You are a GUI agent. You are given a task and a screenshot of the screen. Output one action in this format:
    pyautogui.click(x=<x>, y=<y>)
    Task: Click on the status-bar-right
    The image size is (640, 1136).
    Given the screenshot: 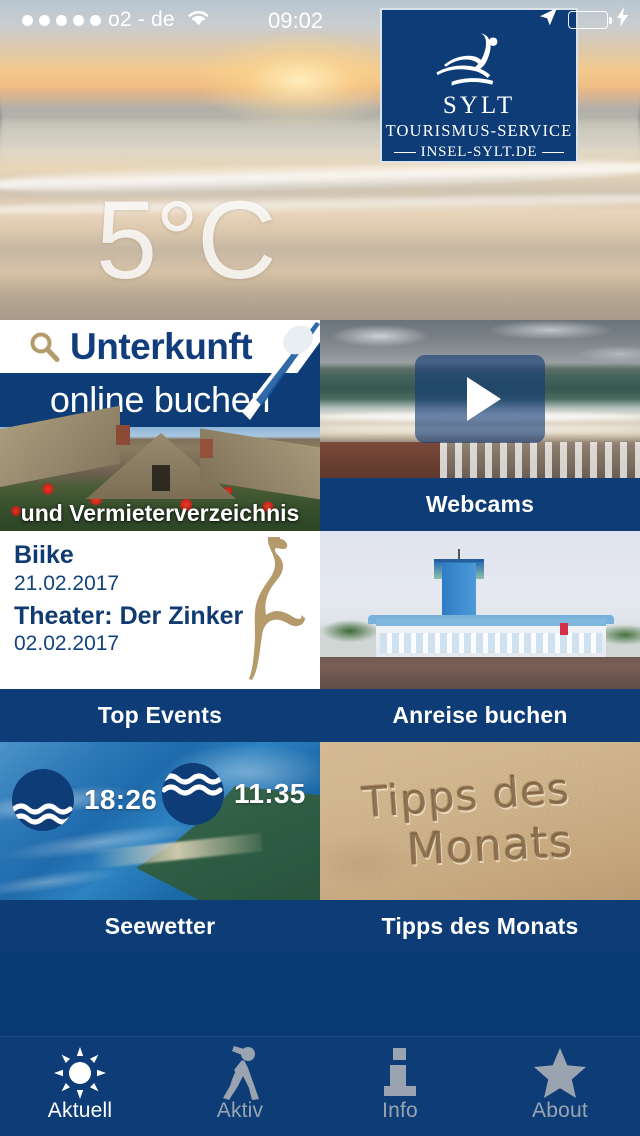 What is the action you would take?
    pyautogui.click(x=582, y=20)
    